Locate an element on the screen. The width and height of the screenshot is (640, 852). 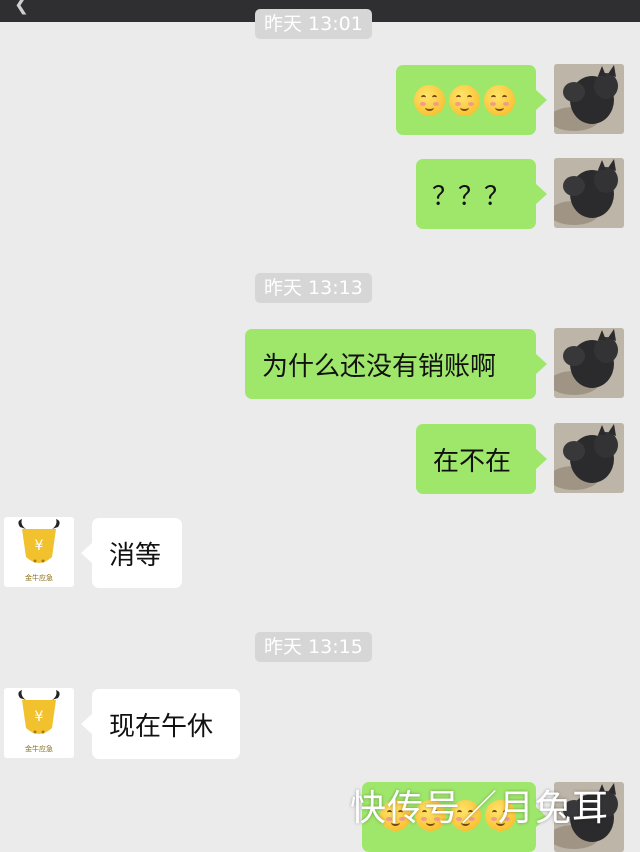
timestamp: 昨天 13:15 is located at coordinates (313, 647).